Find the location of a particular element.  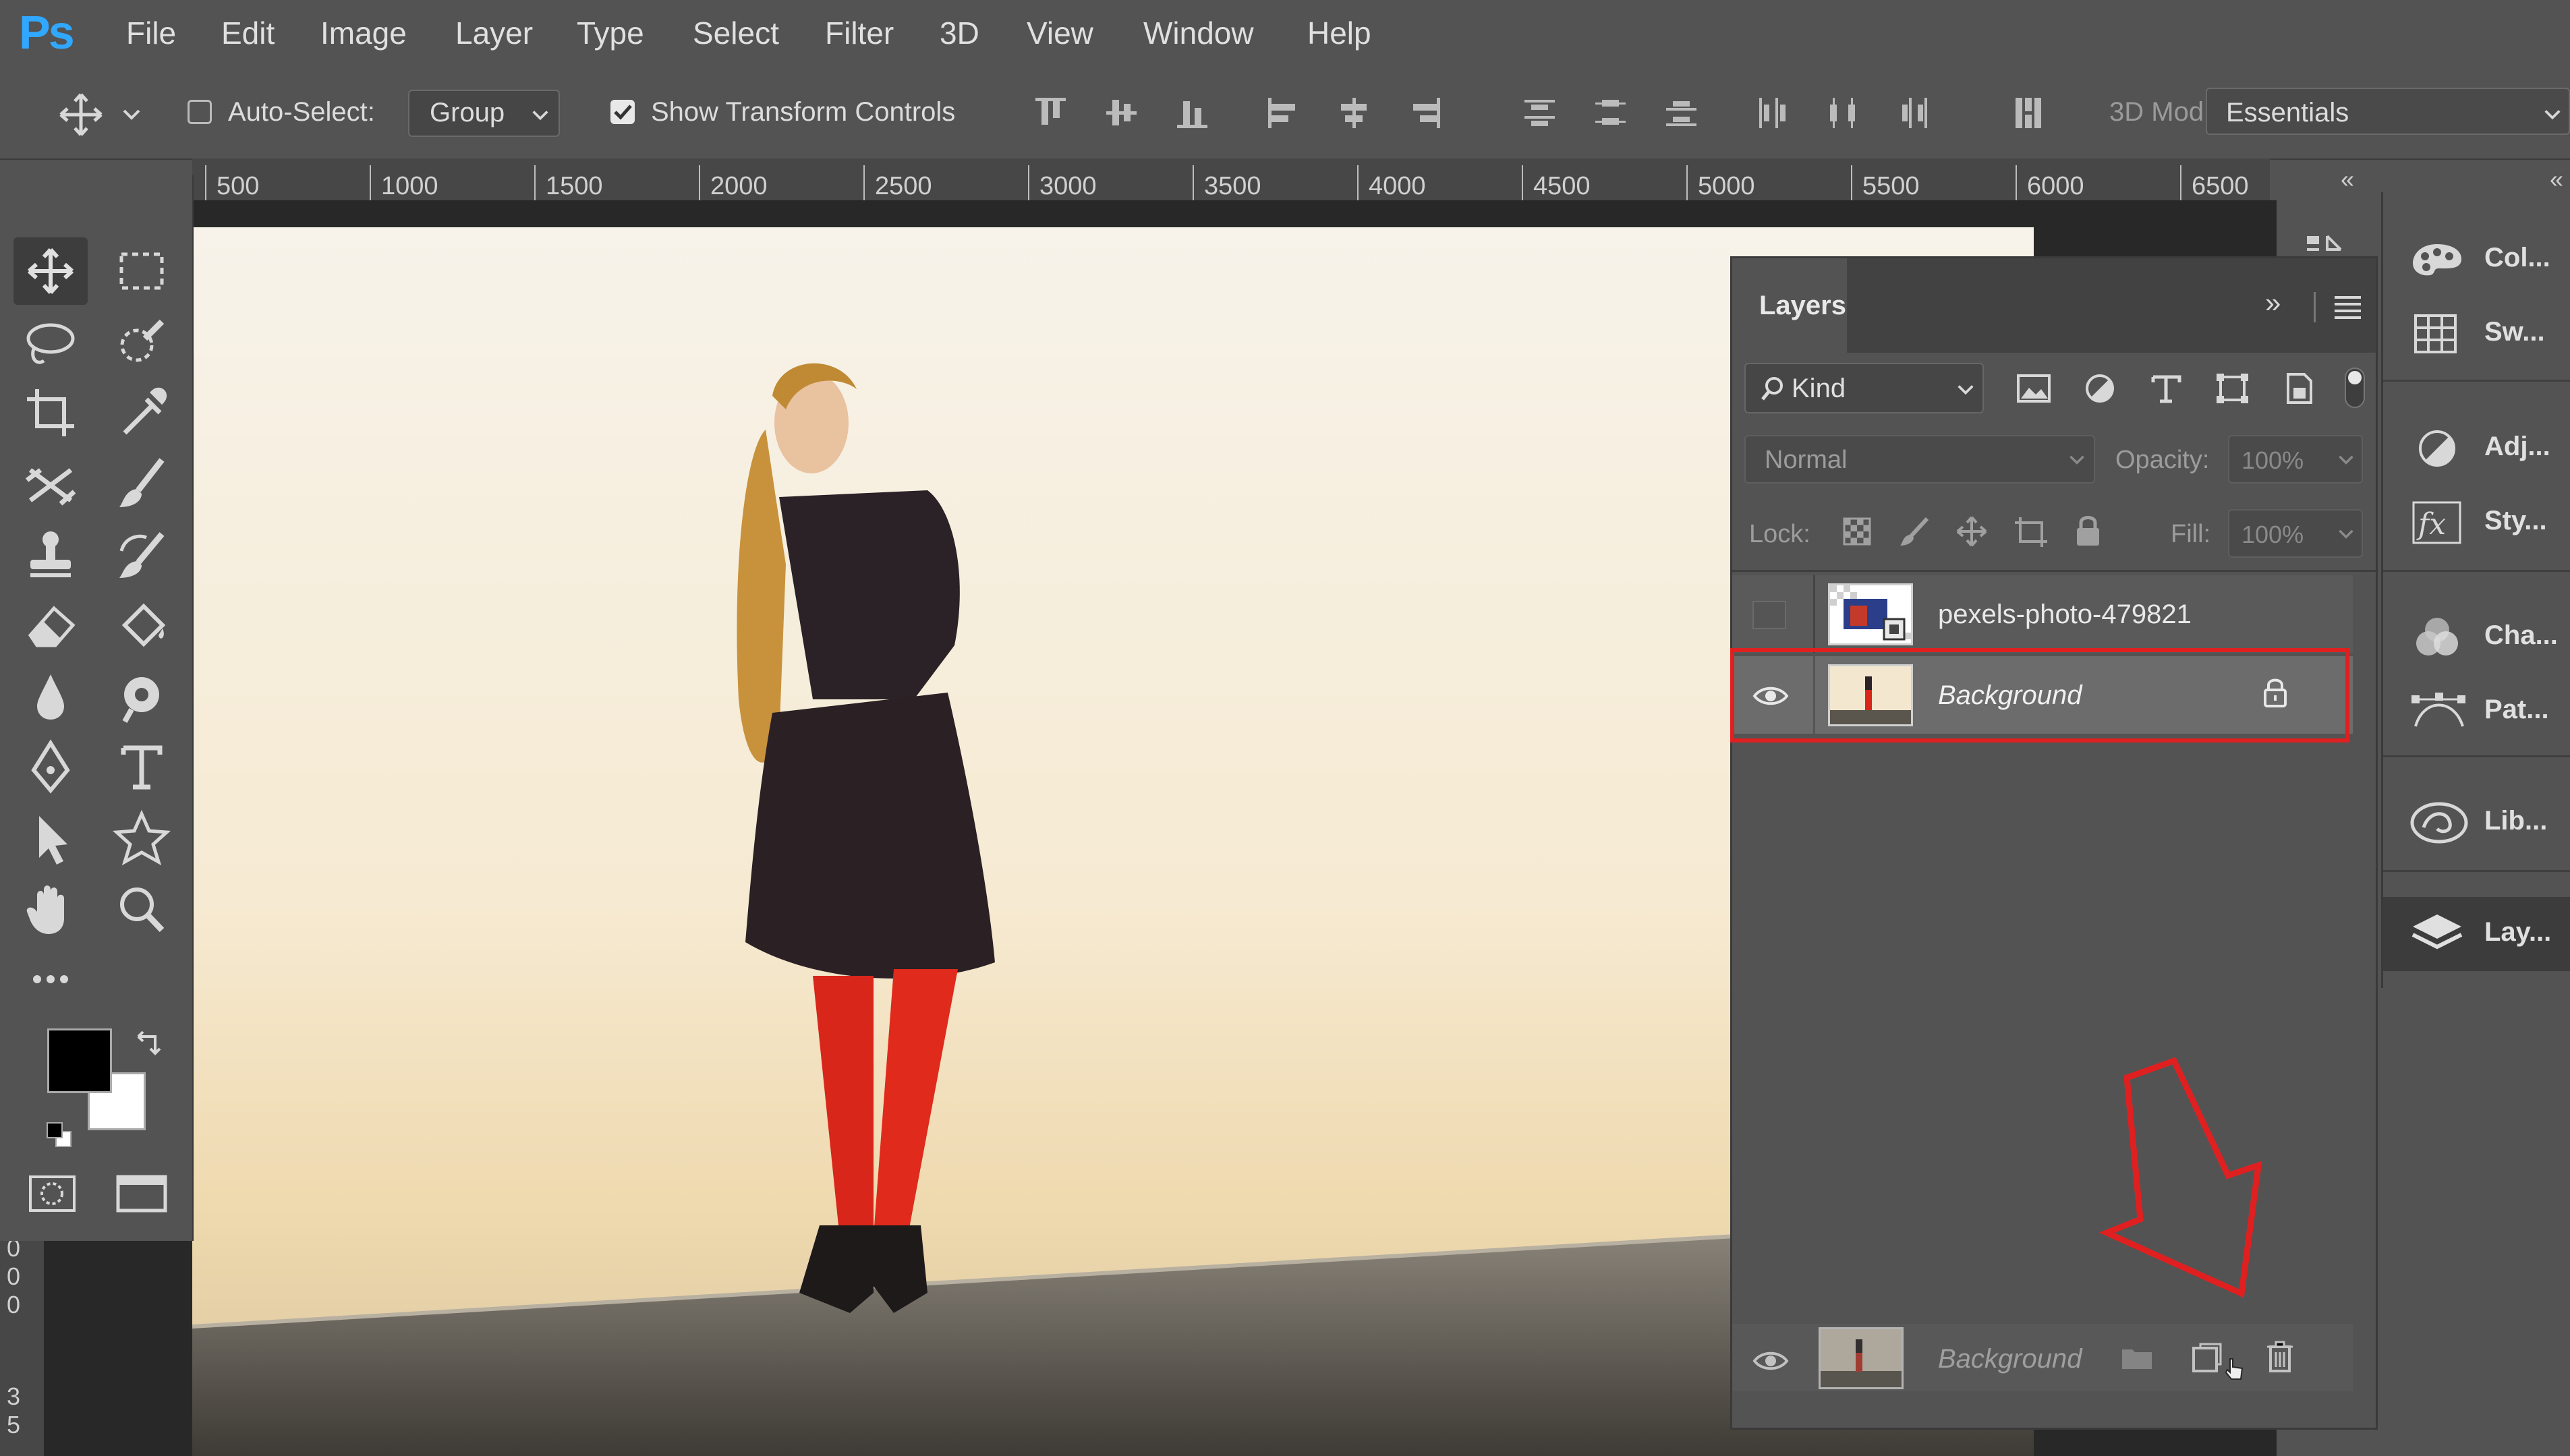

move-tool is located at coordinates (50, 271).